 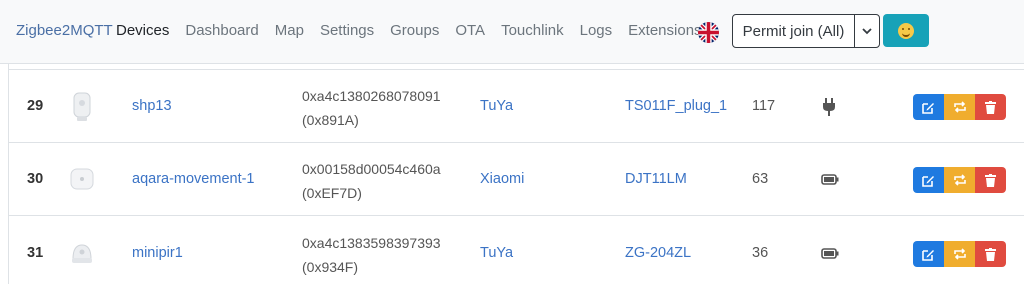 What do you see at coordinates (289, 30) in the screenshot?
I see `nav-map: Map` at bounding box center [289, 30].